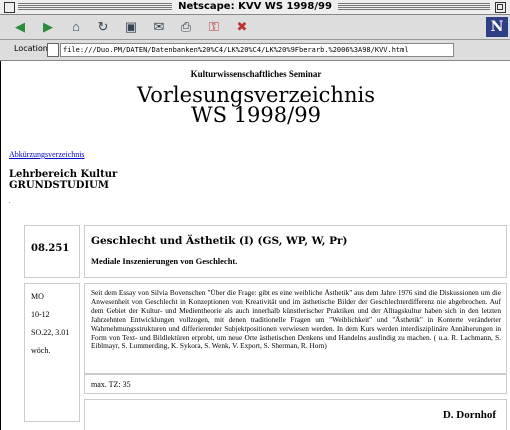 The height and width of the screenshot is (430, 510). I want to click on page-proxy-icon, so click(53, 50).